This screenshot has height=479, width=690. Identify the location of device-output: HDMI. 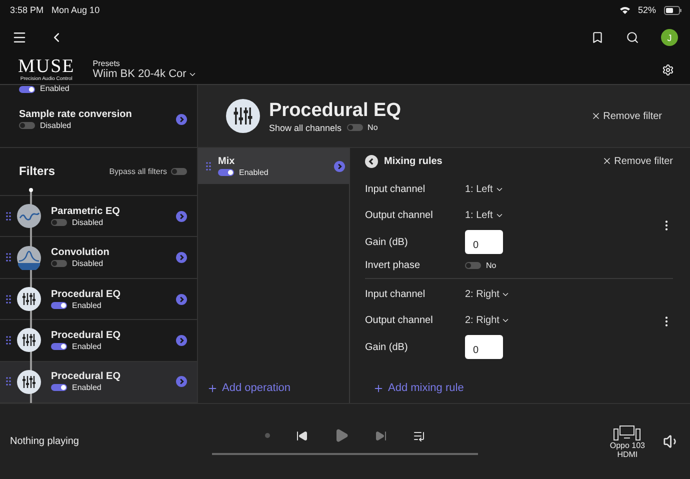
(627, 454).